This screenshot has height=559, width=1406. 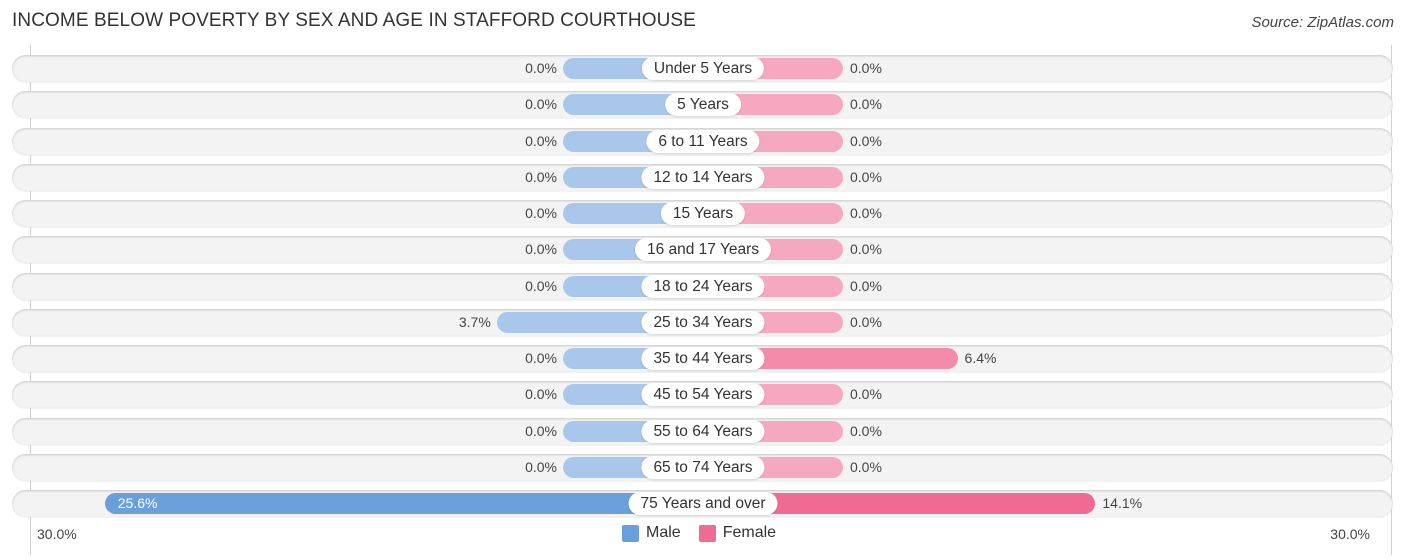 What do you see at coordinates (703, 358) in the screenshot?
I see `category-label: 35 to 44 Years` at bounding box center [703, 358].